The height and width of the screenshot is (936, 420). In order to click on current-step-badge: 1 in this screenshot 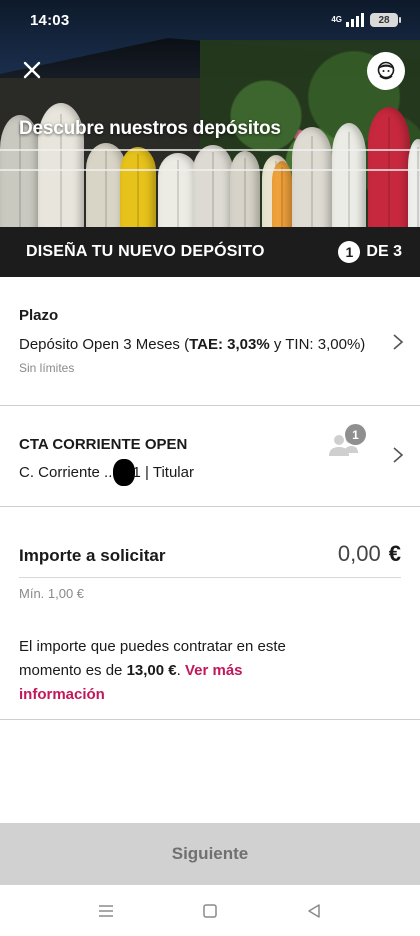, I will do `click(349, 252)`.